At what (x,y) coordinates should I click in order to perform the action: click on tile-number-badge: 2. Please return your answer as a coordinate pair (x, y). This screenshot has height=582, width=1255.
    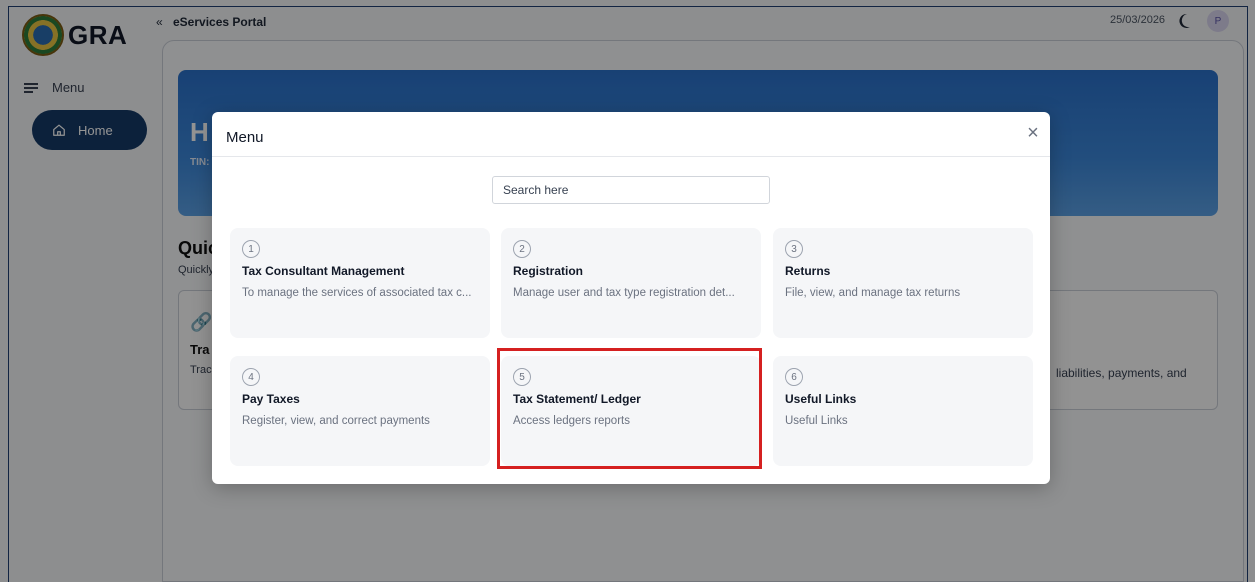
    Looking at the image, I should click on (522, 249).